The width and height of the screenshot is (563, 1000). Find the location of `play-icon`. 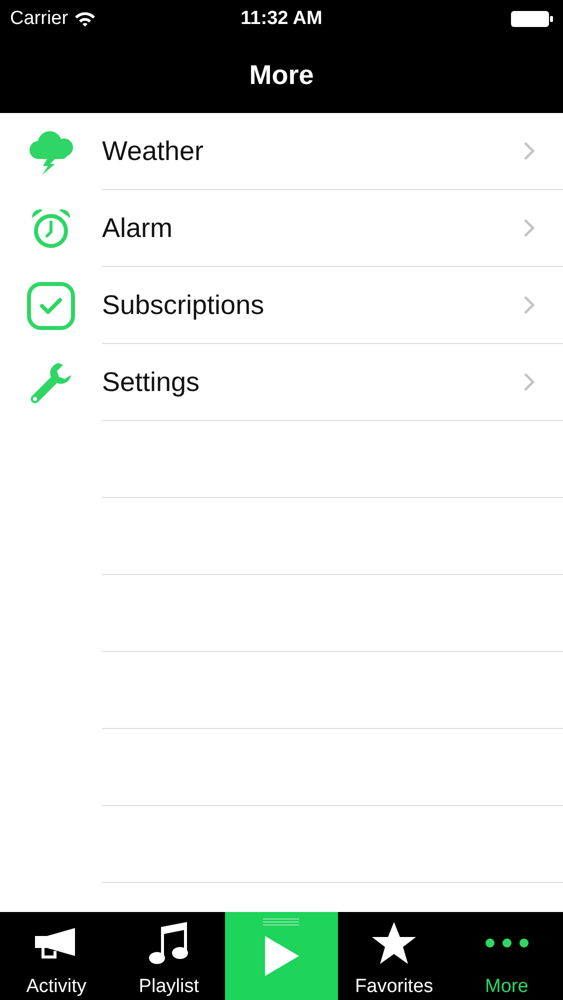

play-icon is located at coordinates (281, 956).